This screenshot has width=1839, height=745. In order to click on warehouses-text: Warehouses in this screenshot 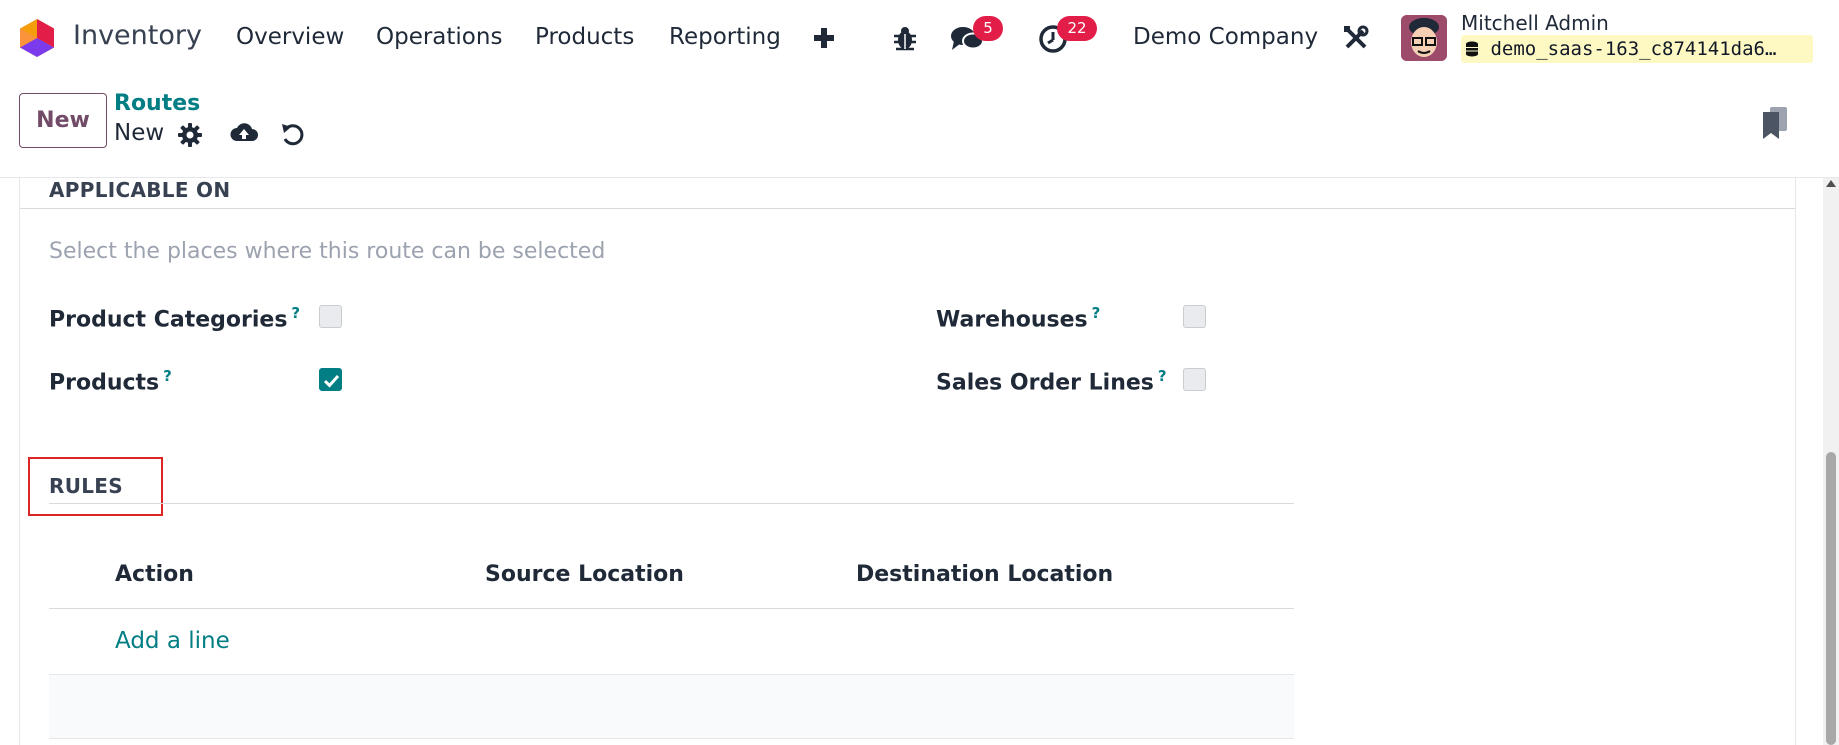, I will do `click(1012, 320)`.